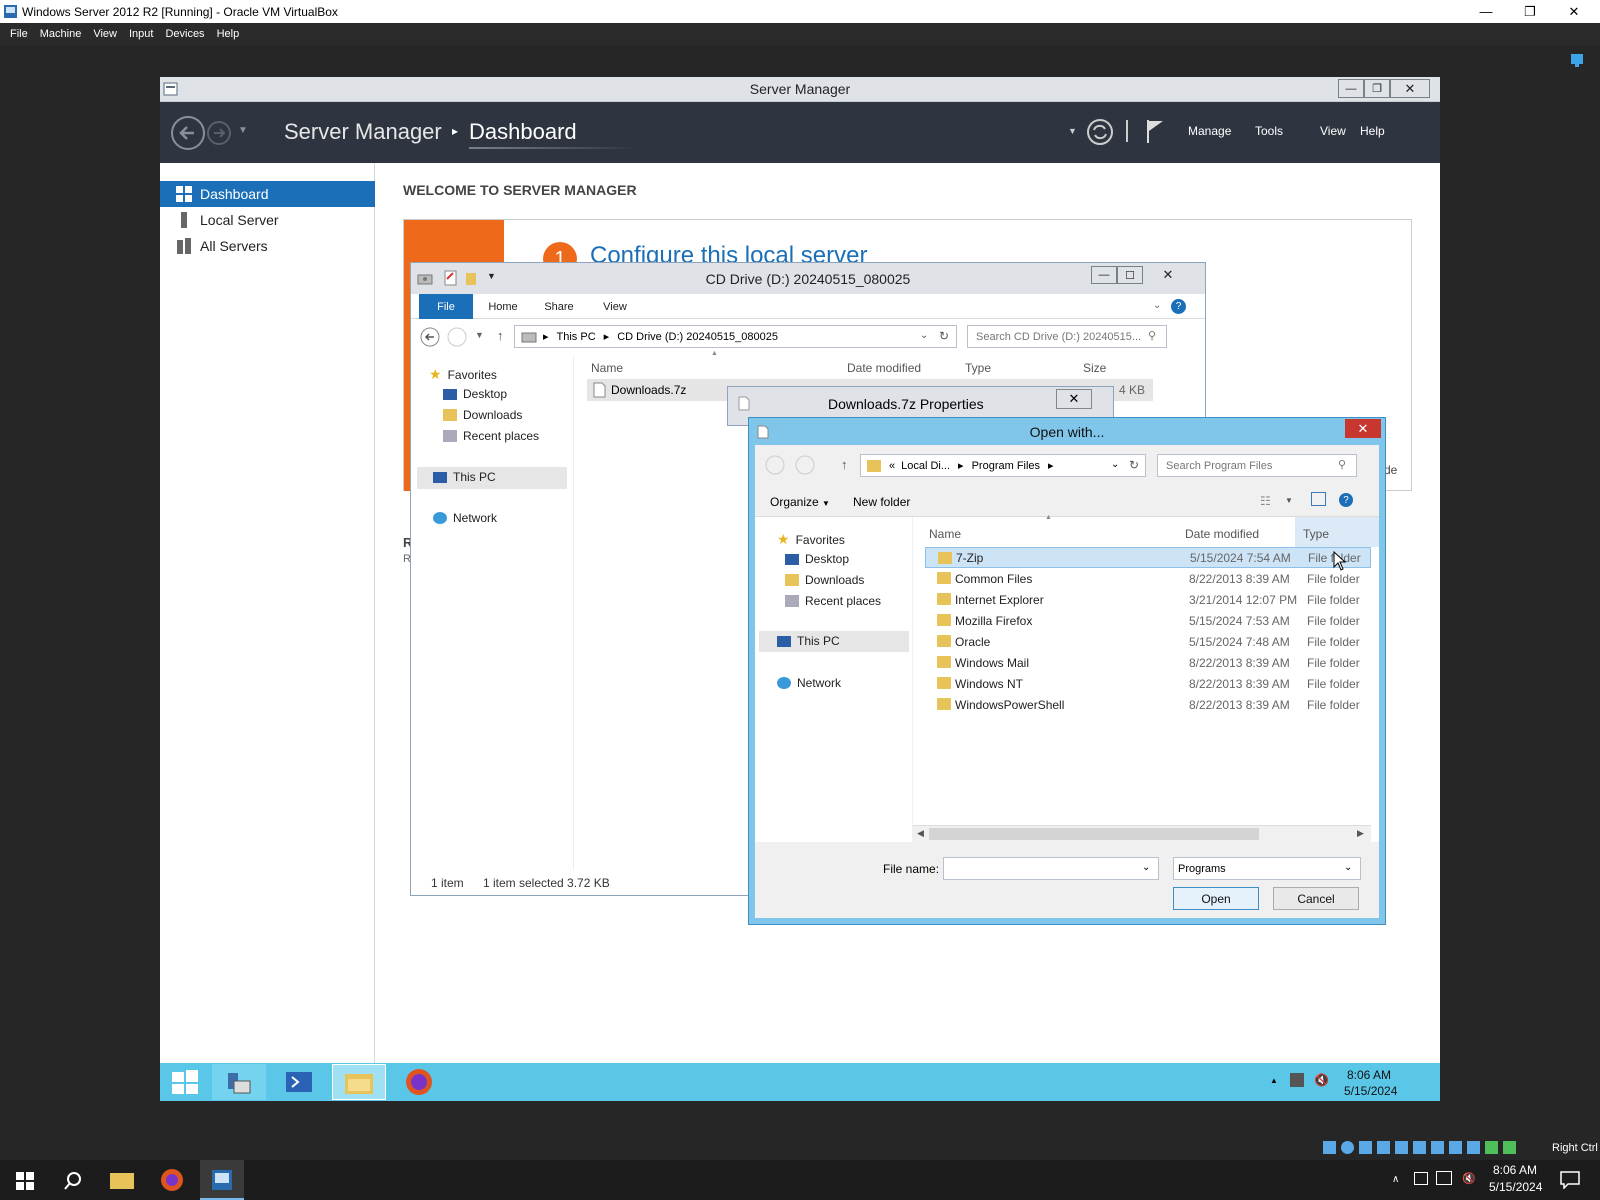  I want to click on tray-overflow-icon: ∧, so click(1395, 1179).